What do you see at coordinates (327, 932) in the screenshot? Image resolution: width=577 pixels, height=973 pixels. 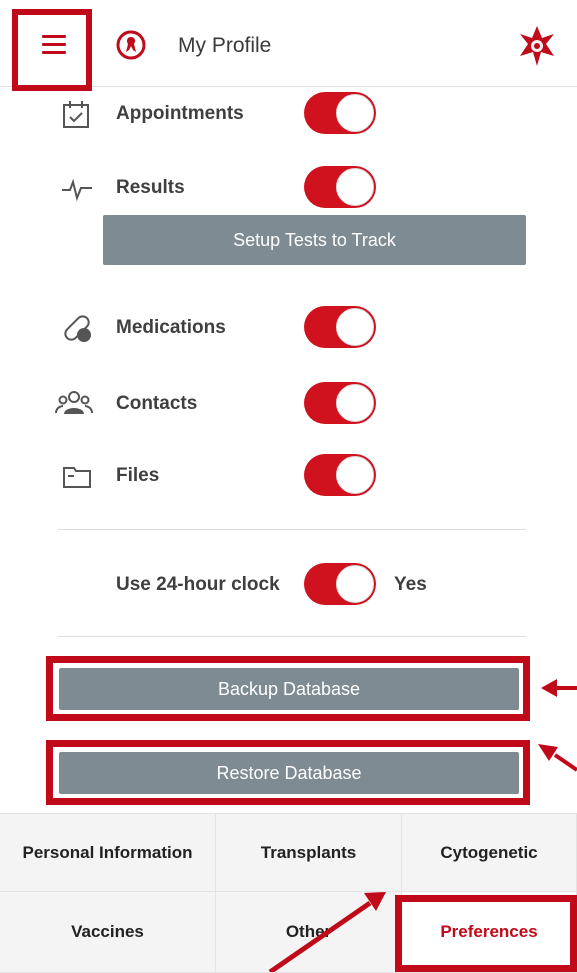 I see `arrow-preferences` at bounding box center [327, 932].